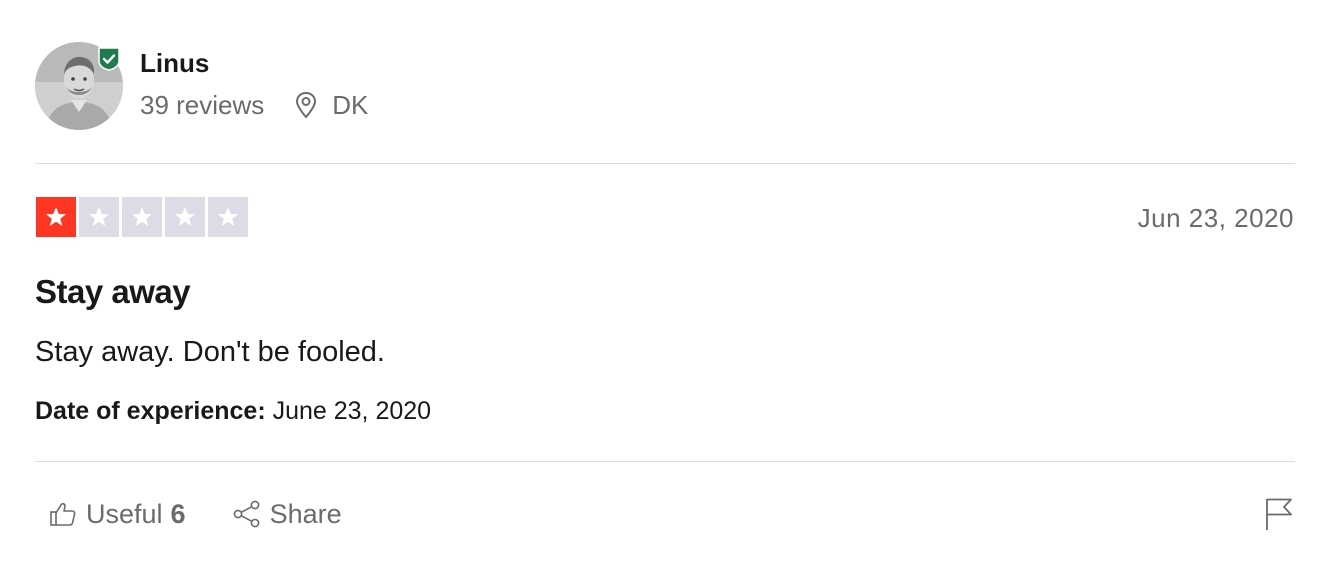 Image resolution: width=1330 pixels, height=566 pixels. Describe the element at coordinates (665, 461) in the screenshot. I see `divider-bottom` at that location.